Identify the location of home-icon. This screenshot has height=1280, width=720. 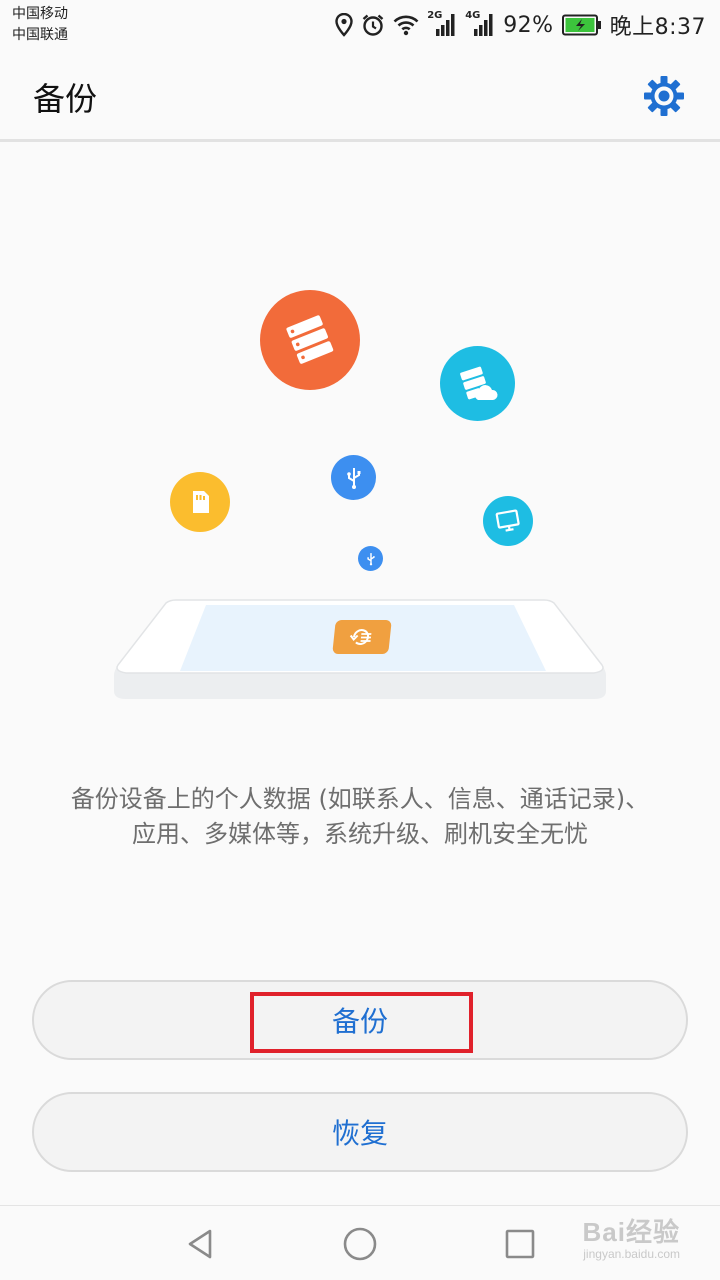
(360, 1244).